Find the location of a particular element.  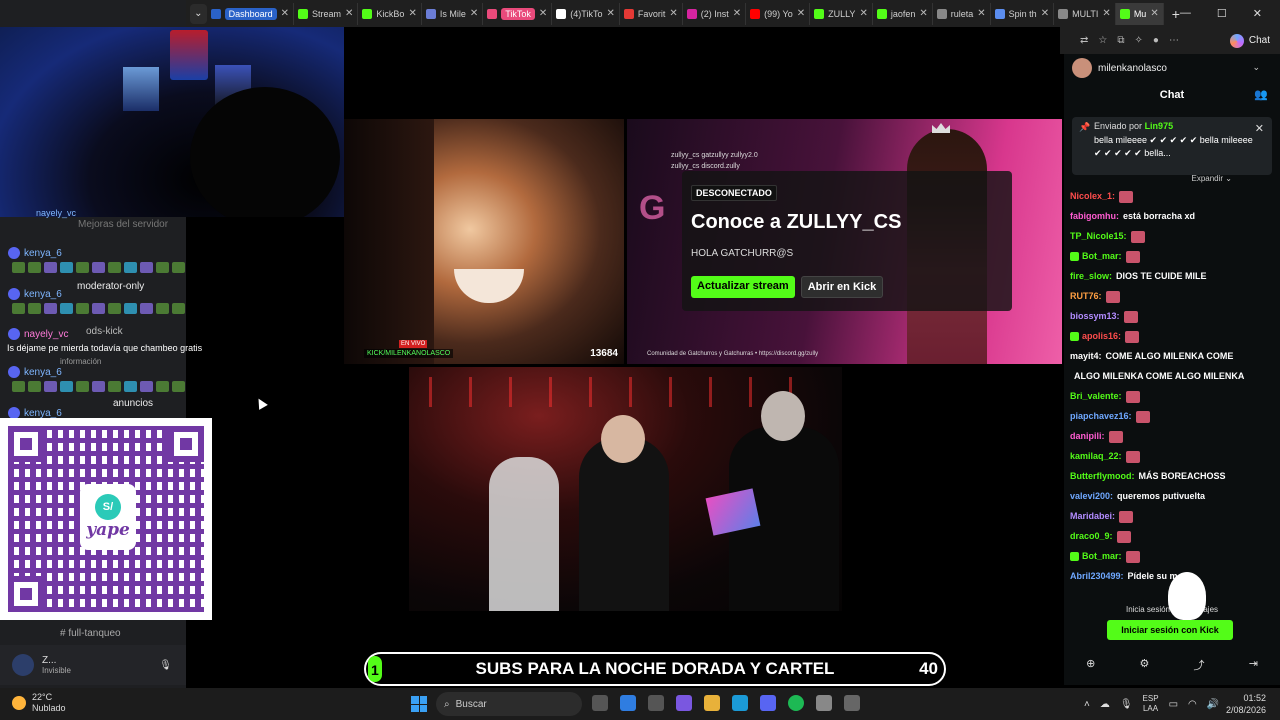

volume-icon: 🔊 is located at coordinates (1213, 704).